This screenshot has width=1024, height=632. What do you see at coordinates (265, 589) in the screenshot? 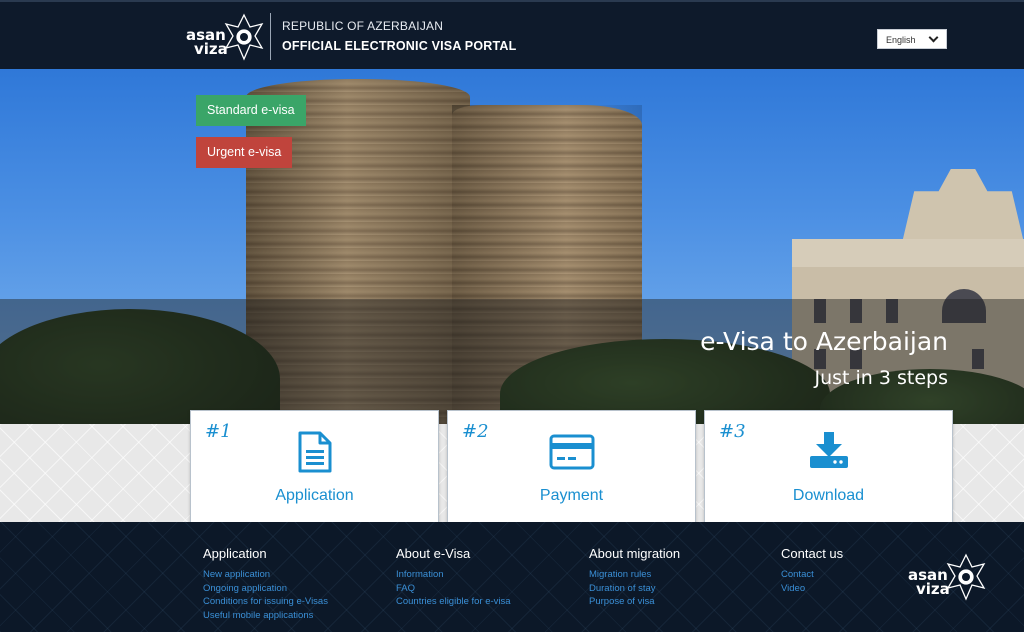
I see `footer-link: Ongoing application` at bounding box center [265, 589].